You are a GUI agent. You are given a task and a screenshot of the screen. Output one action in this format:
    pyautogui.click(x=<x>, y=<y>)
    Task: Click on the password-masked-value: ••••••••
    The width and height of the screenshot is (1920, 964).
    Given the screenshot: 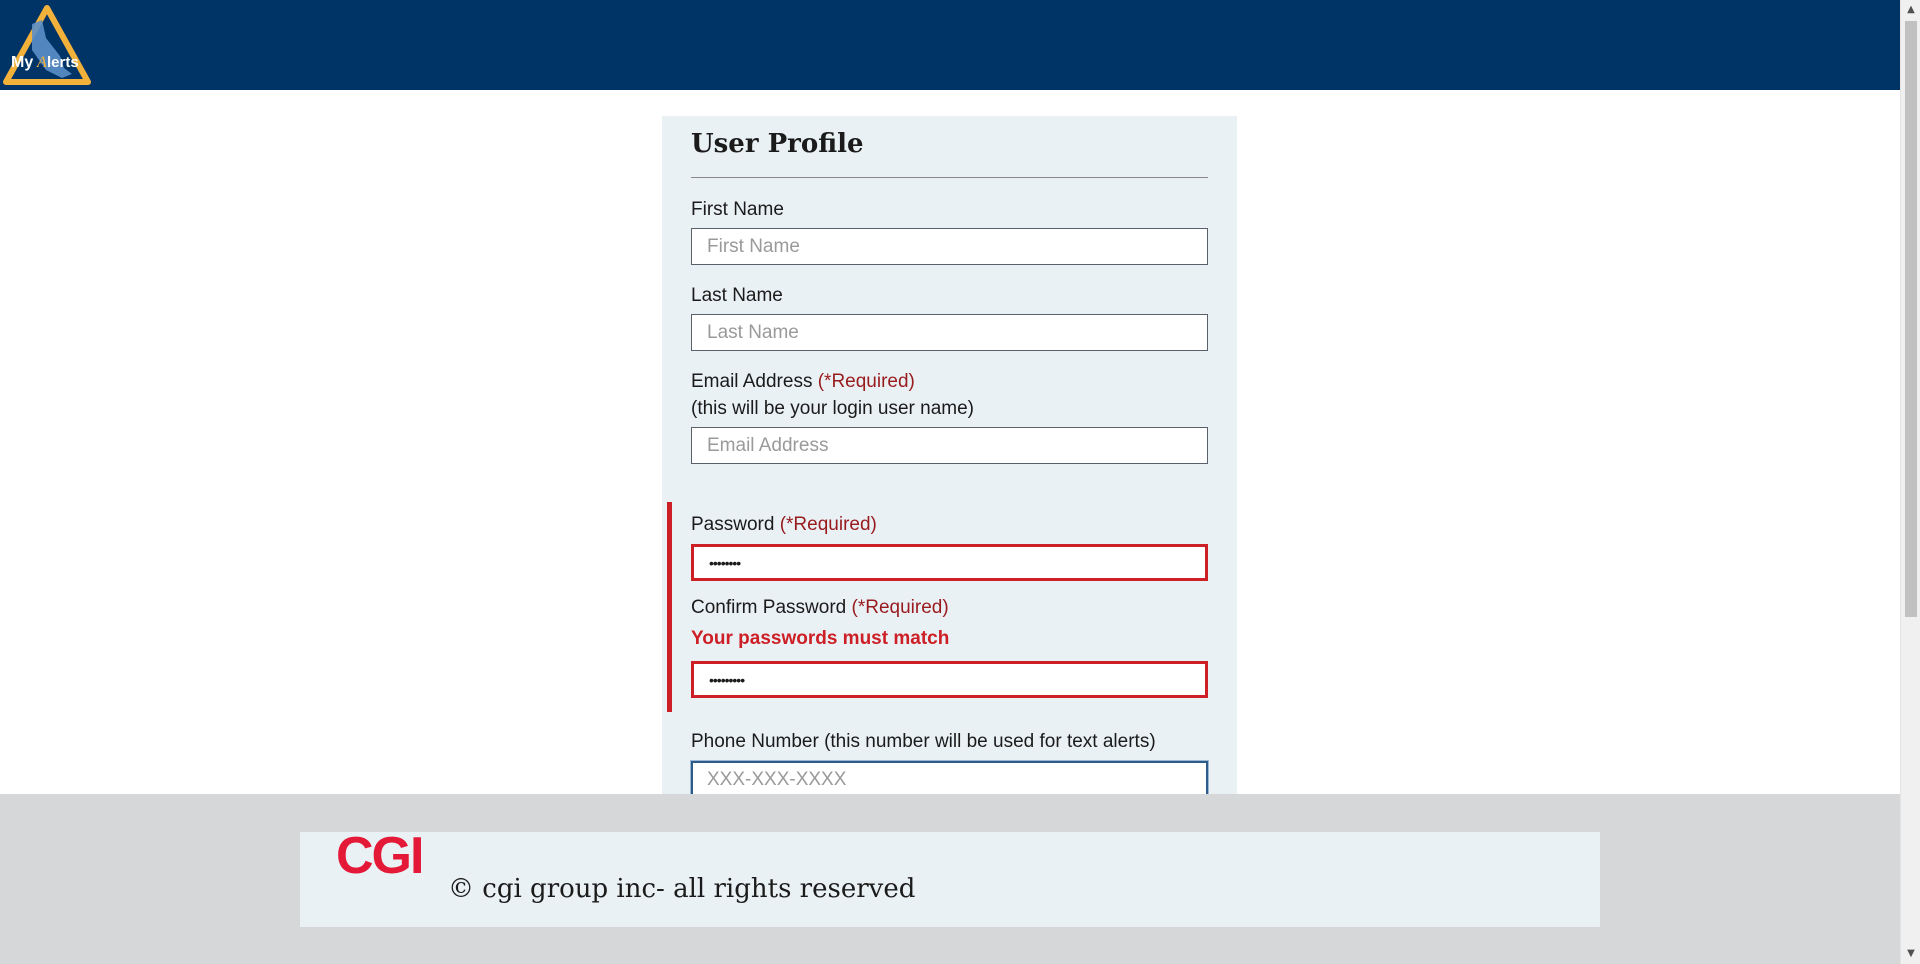 What is the action you would take?
    pyautogui.click(x=725, y=562)
    